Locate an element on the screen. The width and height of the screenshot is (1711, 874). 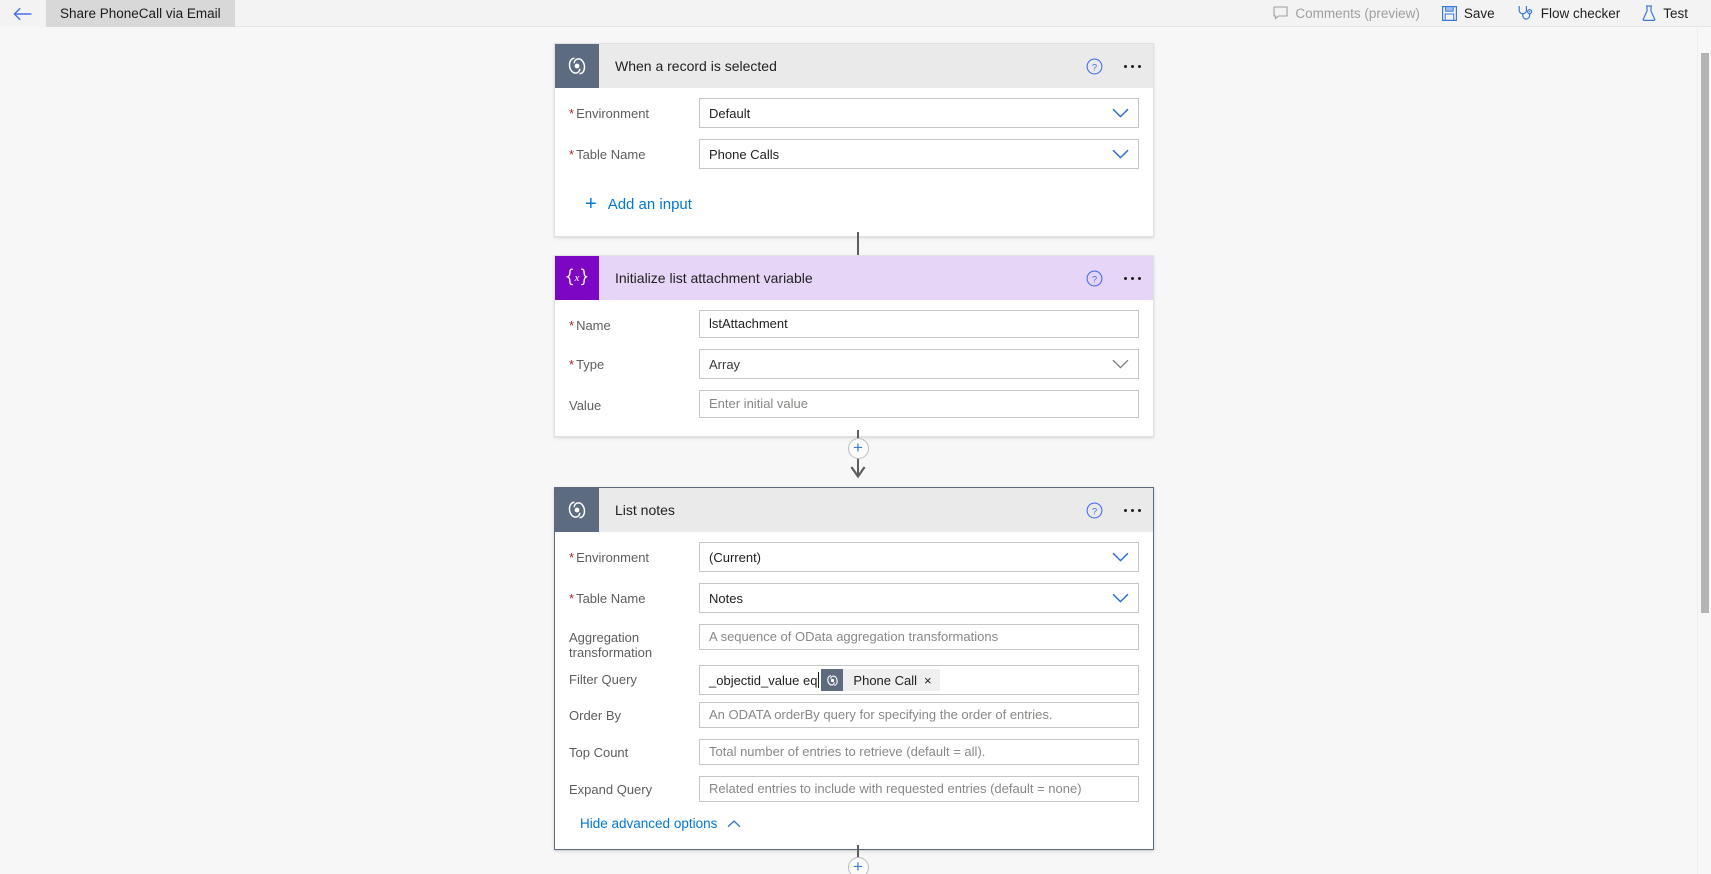
flow-name-tab: Share PhoneCall via Email is located at coordinates (140, 13).